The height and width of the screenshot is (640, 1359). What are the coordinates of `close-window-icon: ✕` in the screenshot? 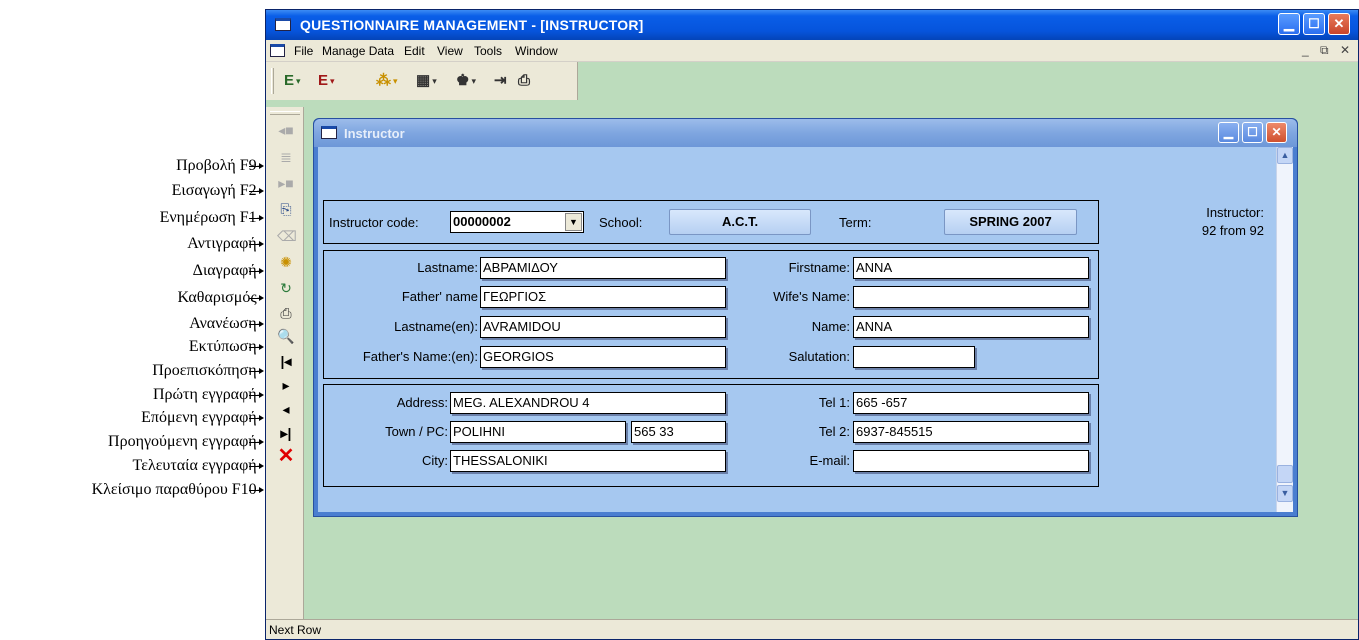 It's located at (286, 456).